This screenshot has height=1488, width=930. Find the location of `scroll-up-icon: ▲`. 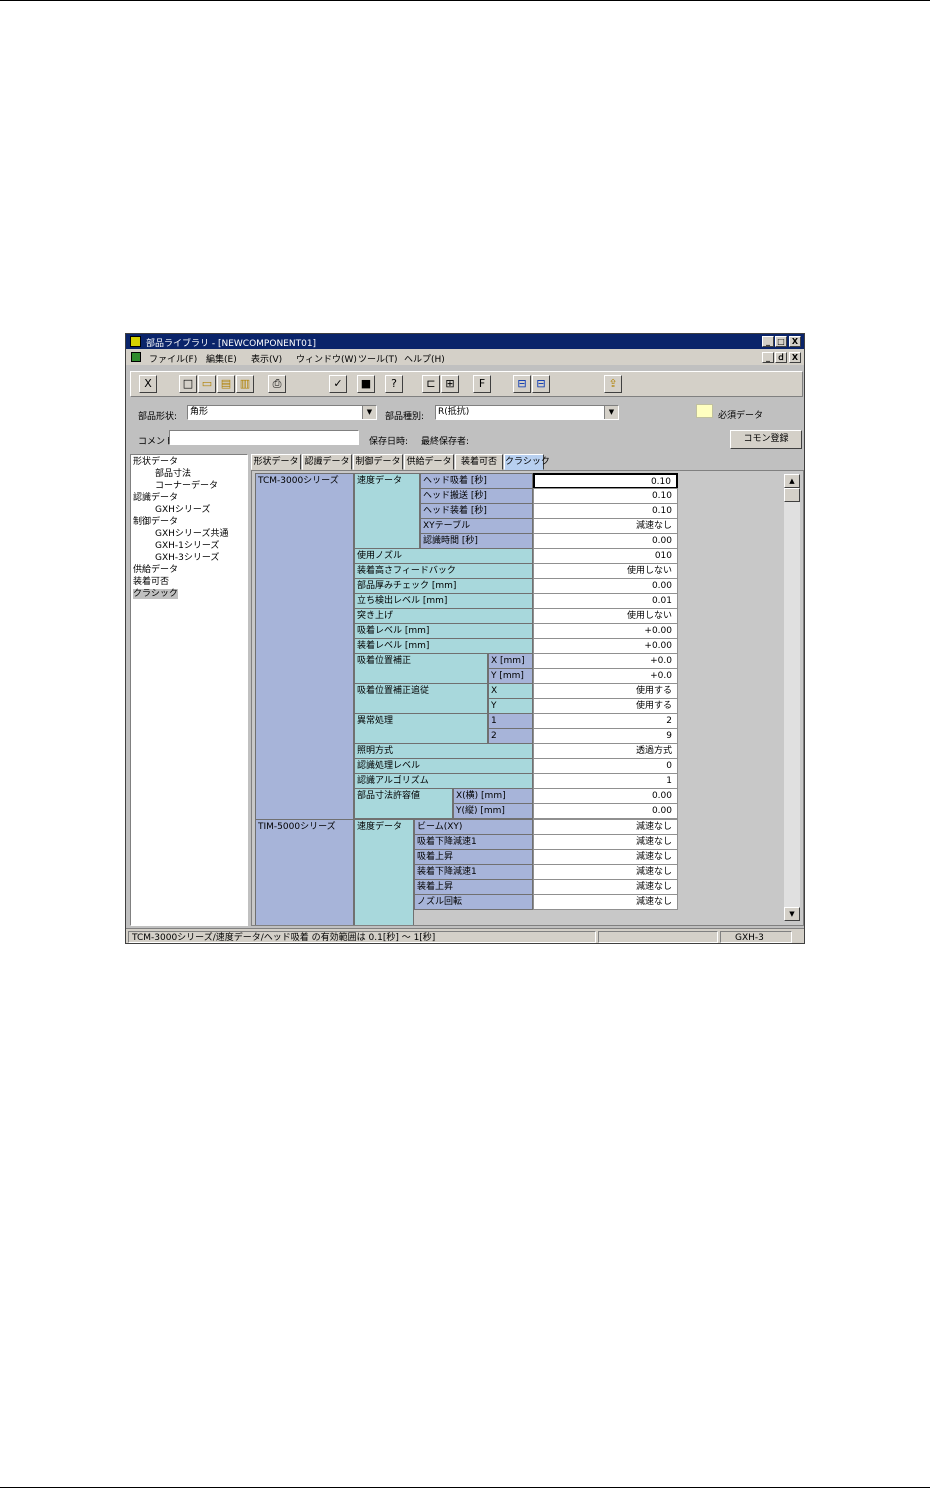

scroll-up-icon: ▲ is located at coordinates (792, 481).